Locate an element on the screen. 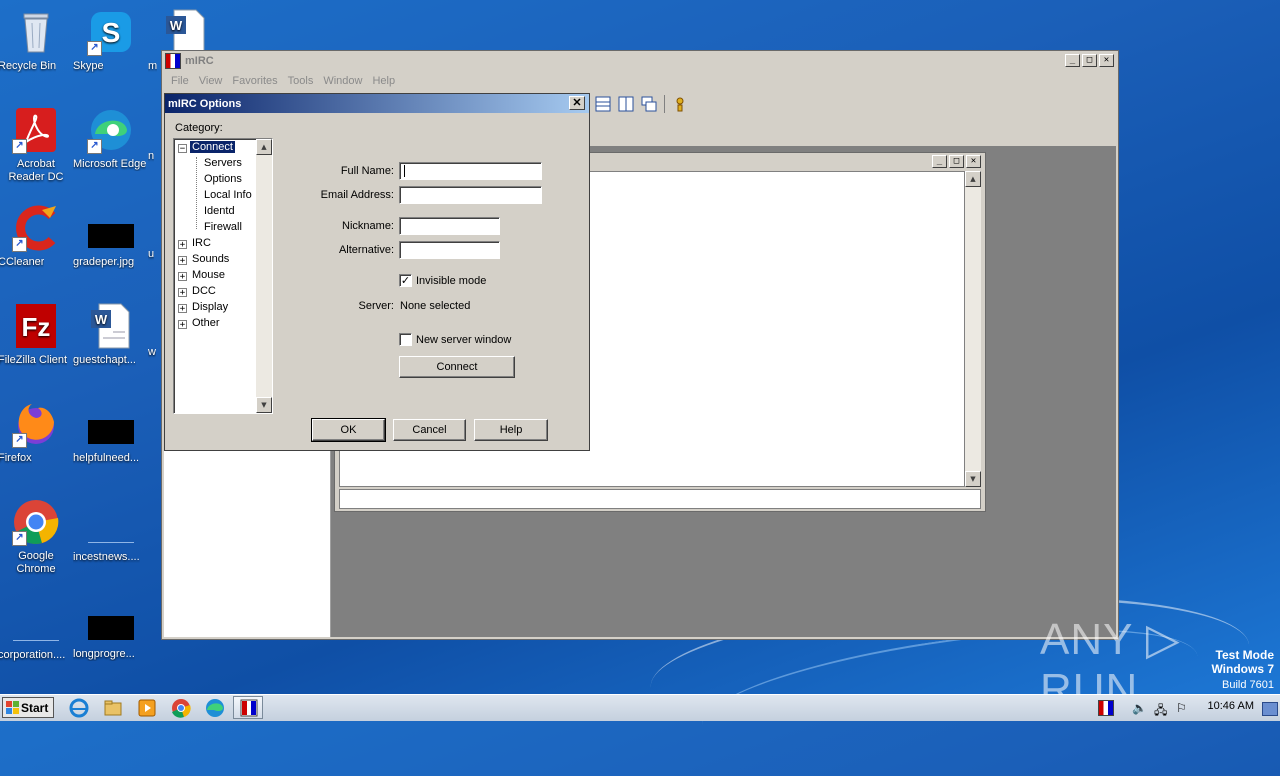  help-button: Help is located at coordinates (511, 430).